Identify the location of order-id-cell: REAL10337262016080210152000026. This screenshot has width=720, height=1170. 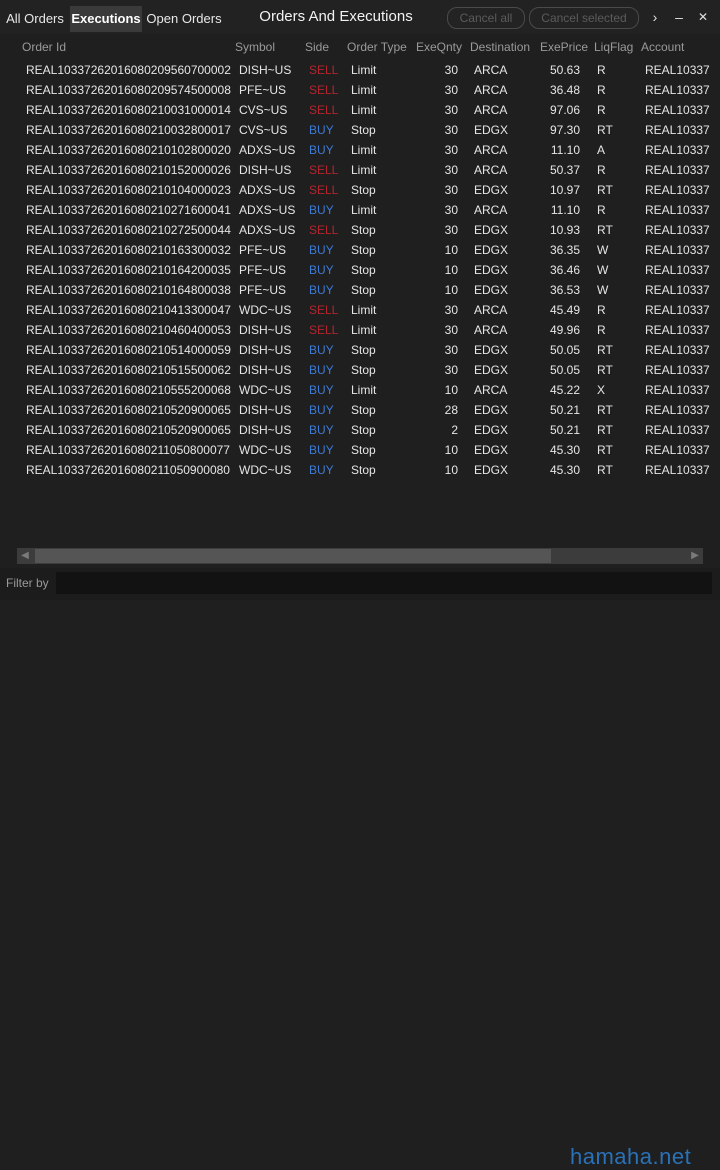
(128, 170).